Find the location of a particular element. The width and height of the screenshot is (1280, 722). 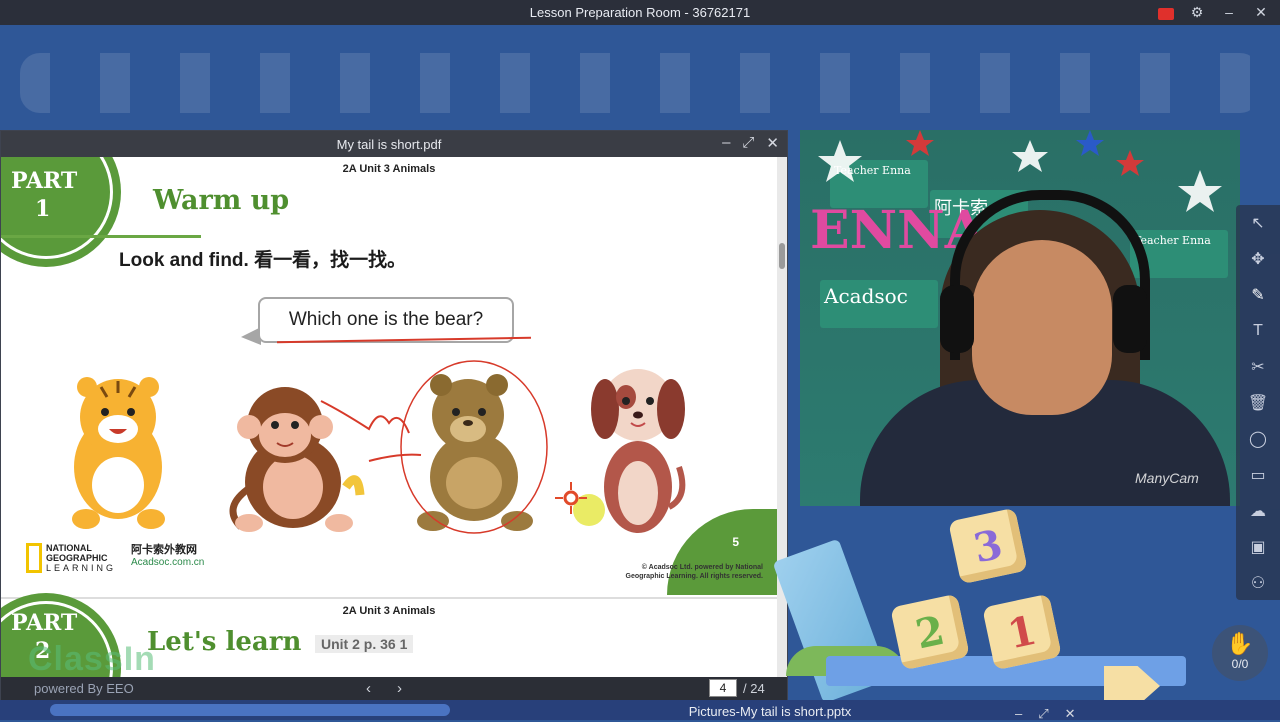

scrollbar-thumb is located at coordinates (782, 256).